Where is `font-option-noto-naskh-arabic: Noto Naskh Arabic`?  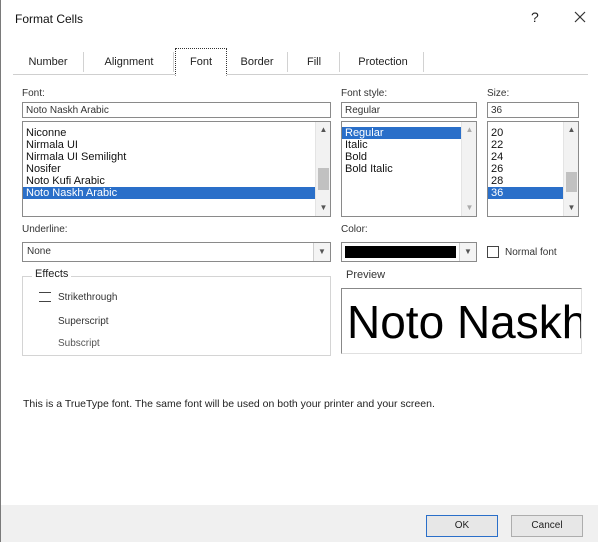 font-option-noto-naskh-arabic: Noto Naskh Arabic is located at coordinates (169, 193).